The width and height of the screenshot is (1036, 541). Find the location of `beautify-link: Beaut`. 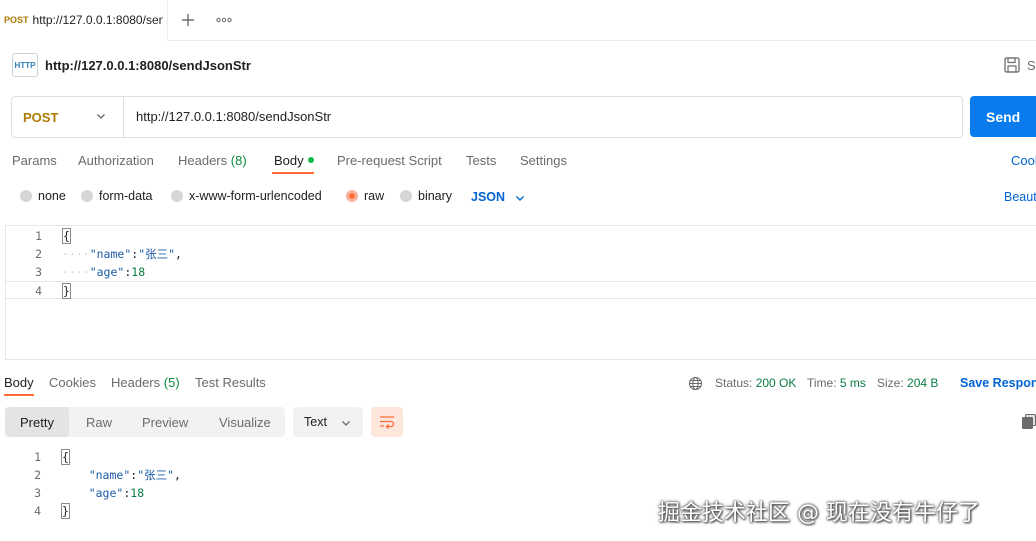

beautify-link: Beaut is located at coordinates (1020, 197).